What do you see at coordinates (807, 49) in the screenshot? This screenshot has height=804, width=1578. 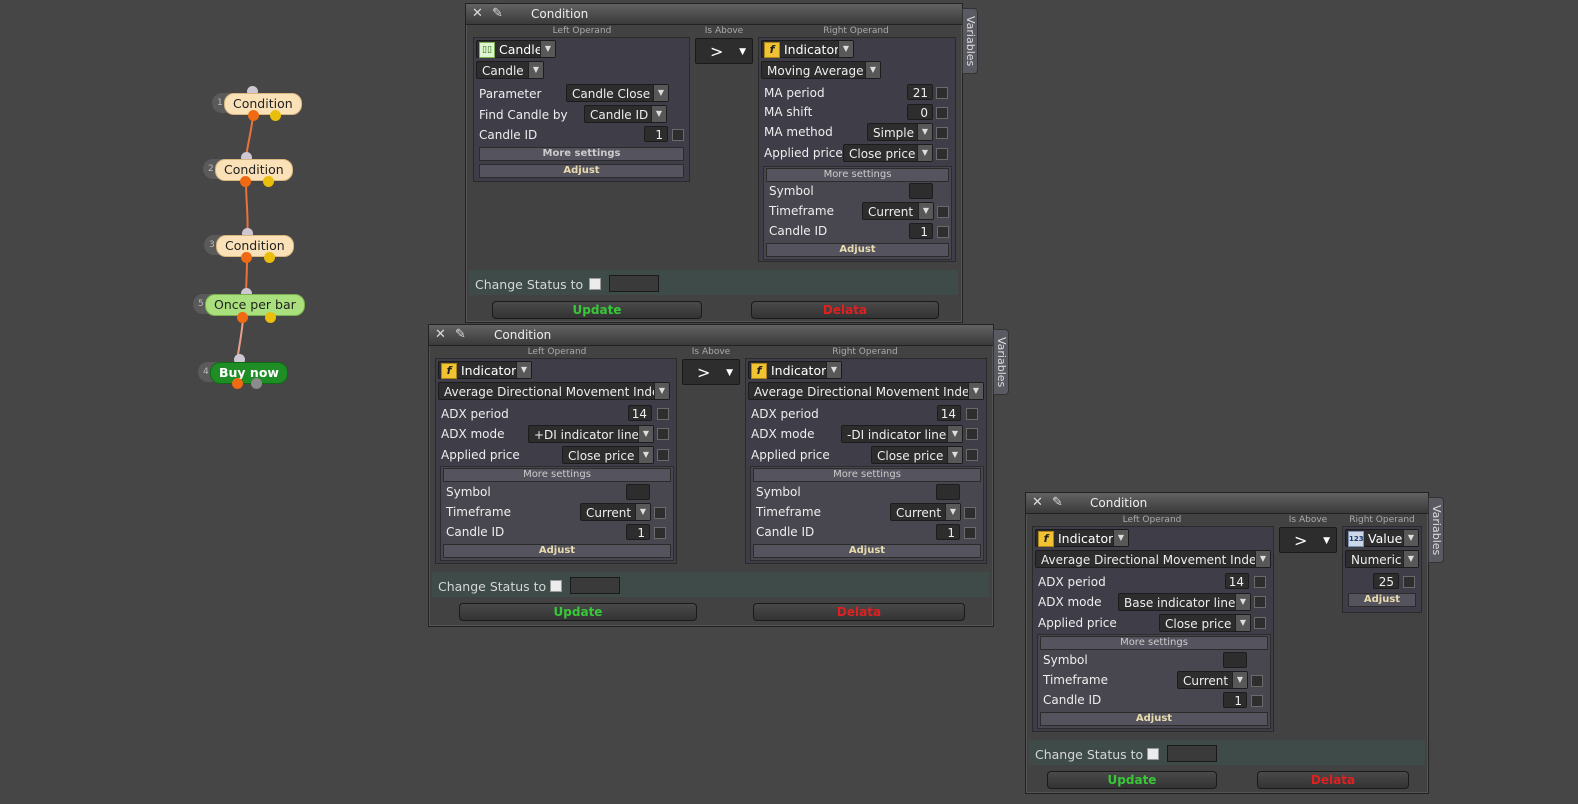 I see `right-type-dropdown: f Indicator ▼` at bounding box center [807, 49].